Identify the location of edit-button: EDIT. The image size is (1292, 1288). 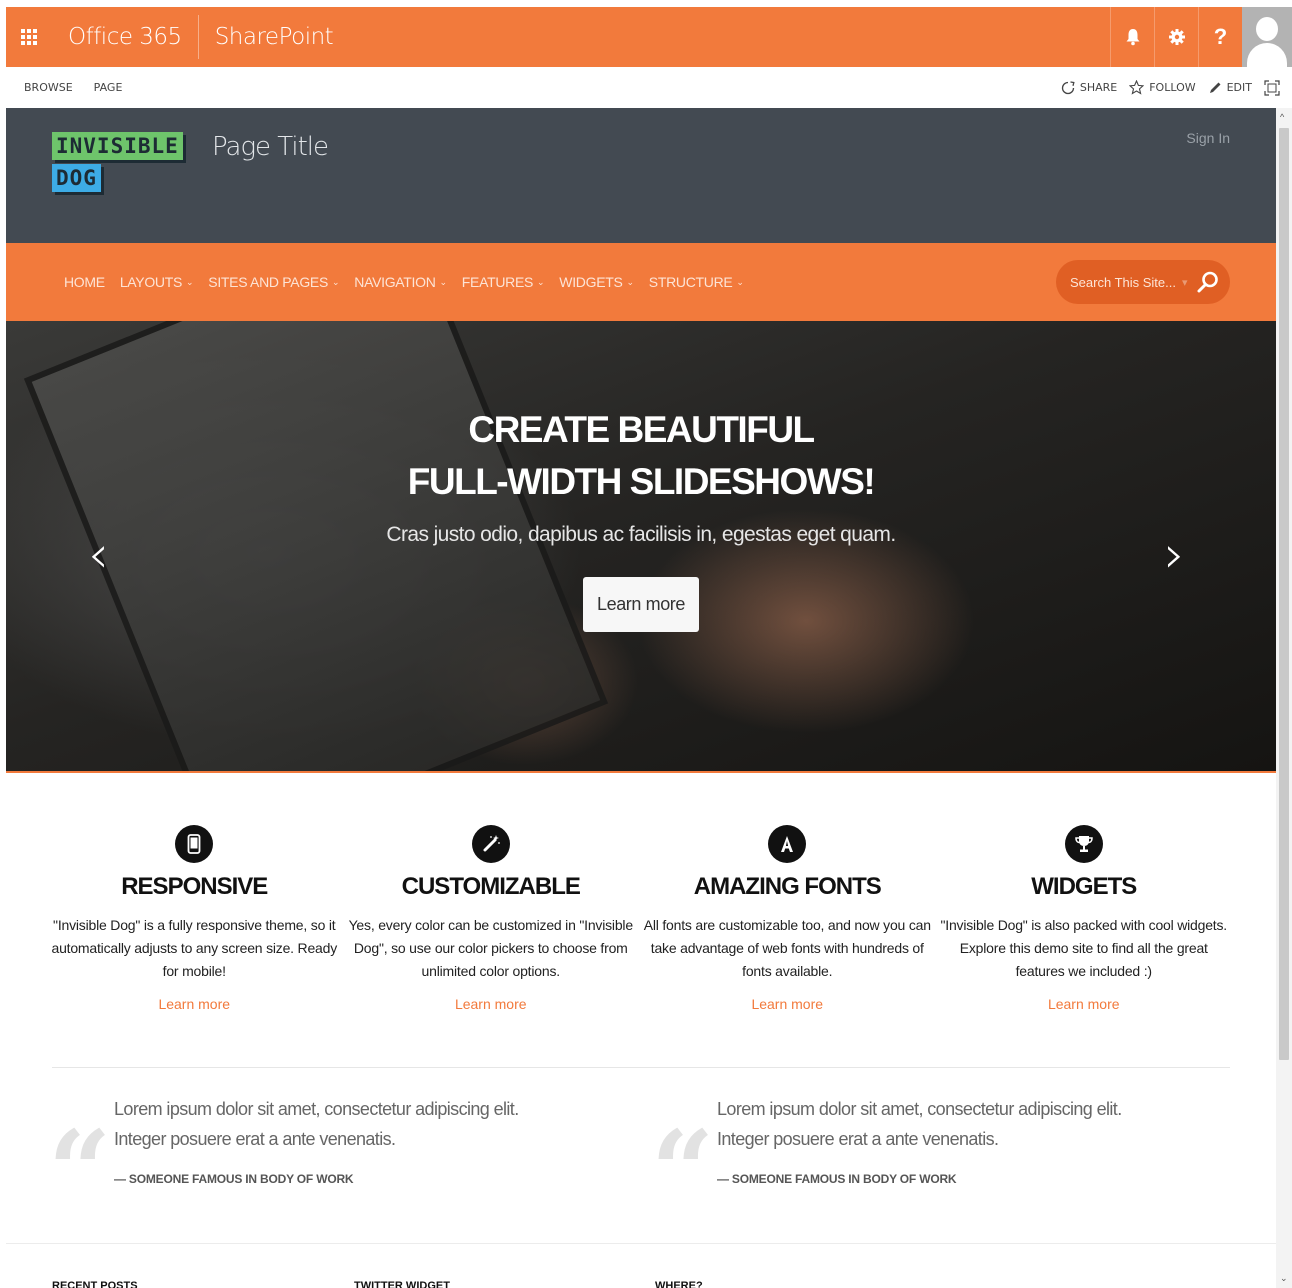
(1230, 88).